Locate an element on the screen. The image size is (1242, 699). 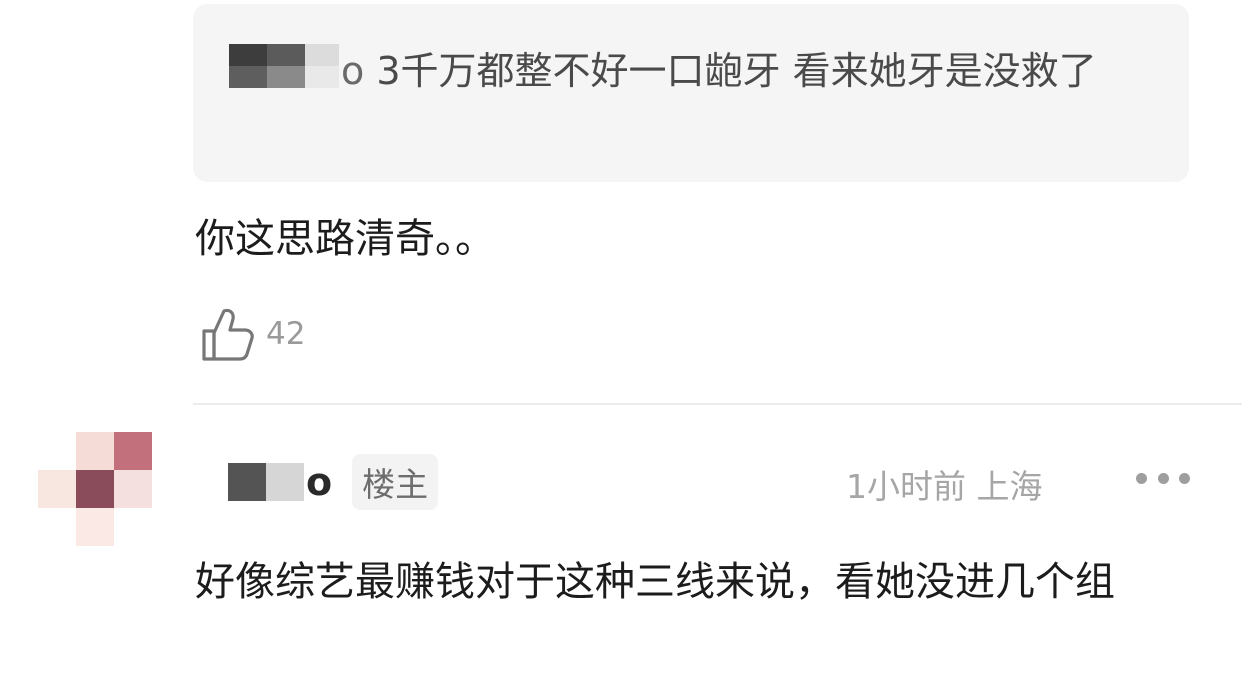
author-name-mosaic is located at coordinates (266, 482).